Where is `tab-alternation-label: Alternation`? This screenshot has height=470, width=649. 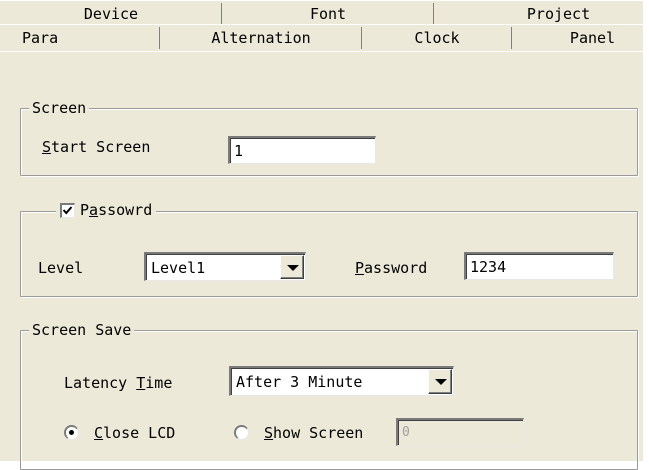
tab-alternation-label: Alternation is located at coordinates (261, 37).